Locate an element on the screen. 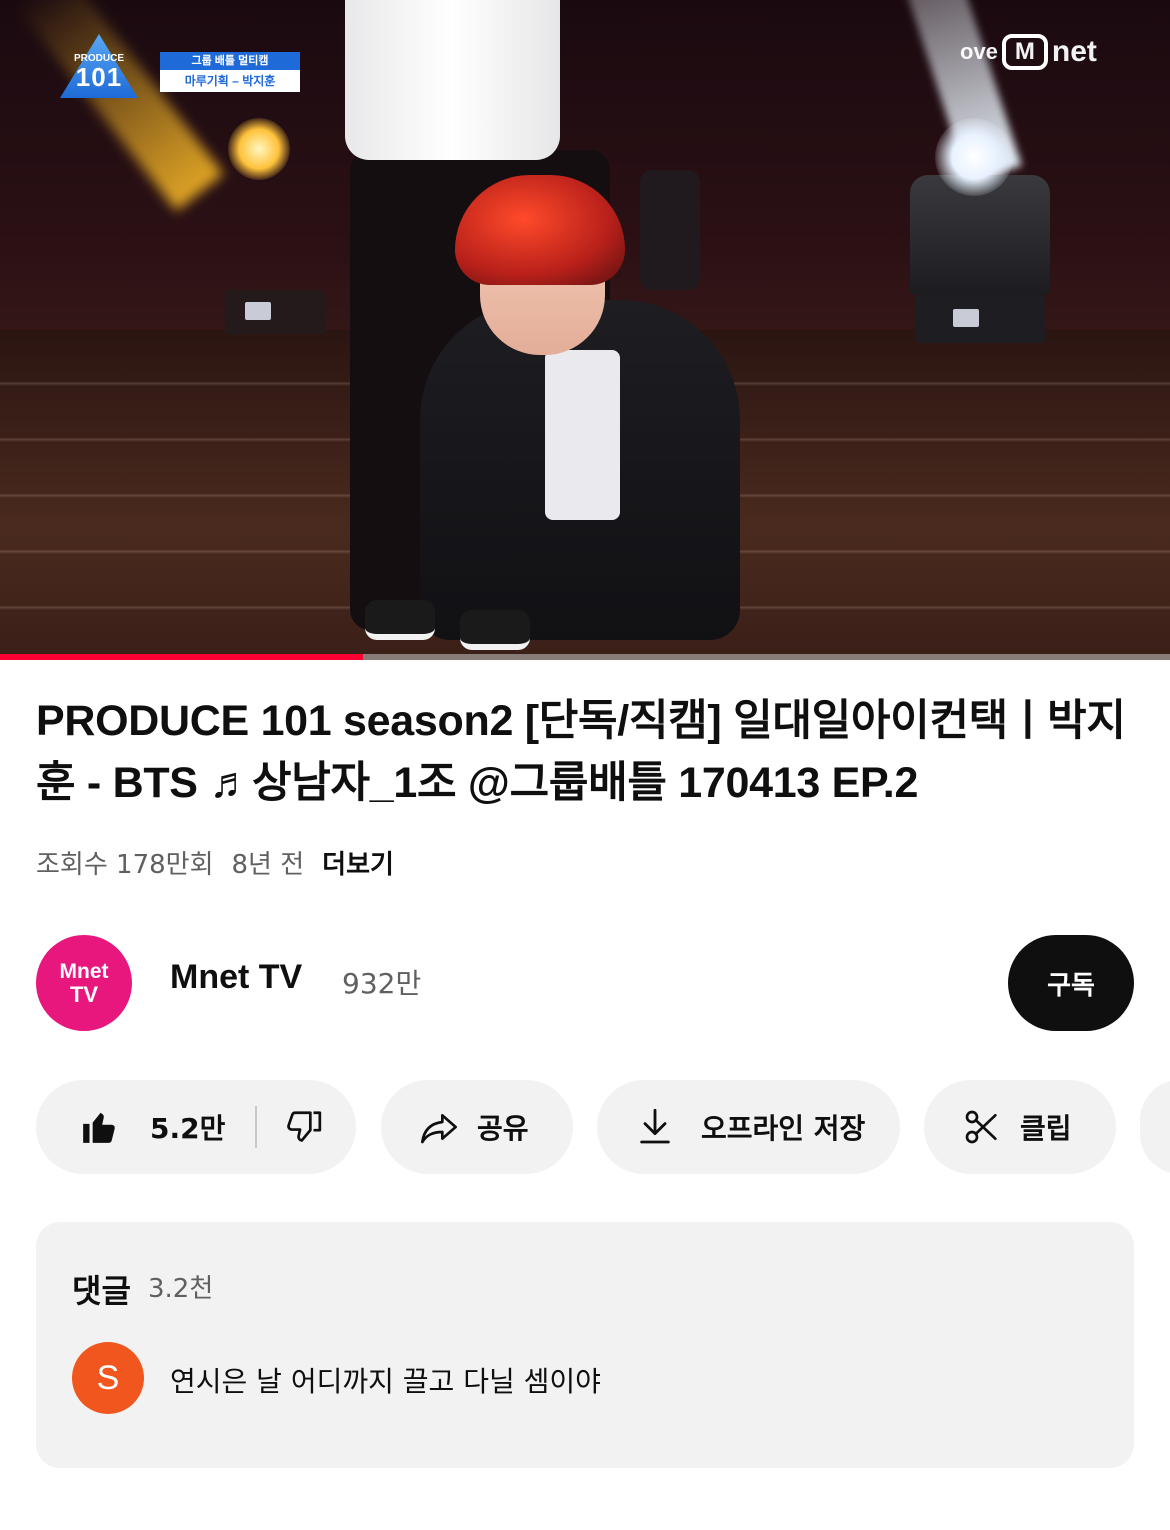 The width and height of the screenshot is (1170, 1530). share-button: 공유 is located at coordinates (477, 1127).